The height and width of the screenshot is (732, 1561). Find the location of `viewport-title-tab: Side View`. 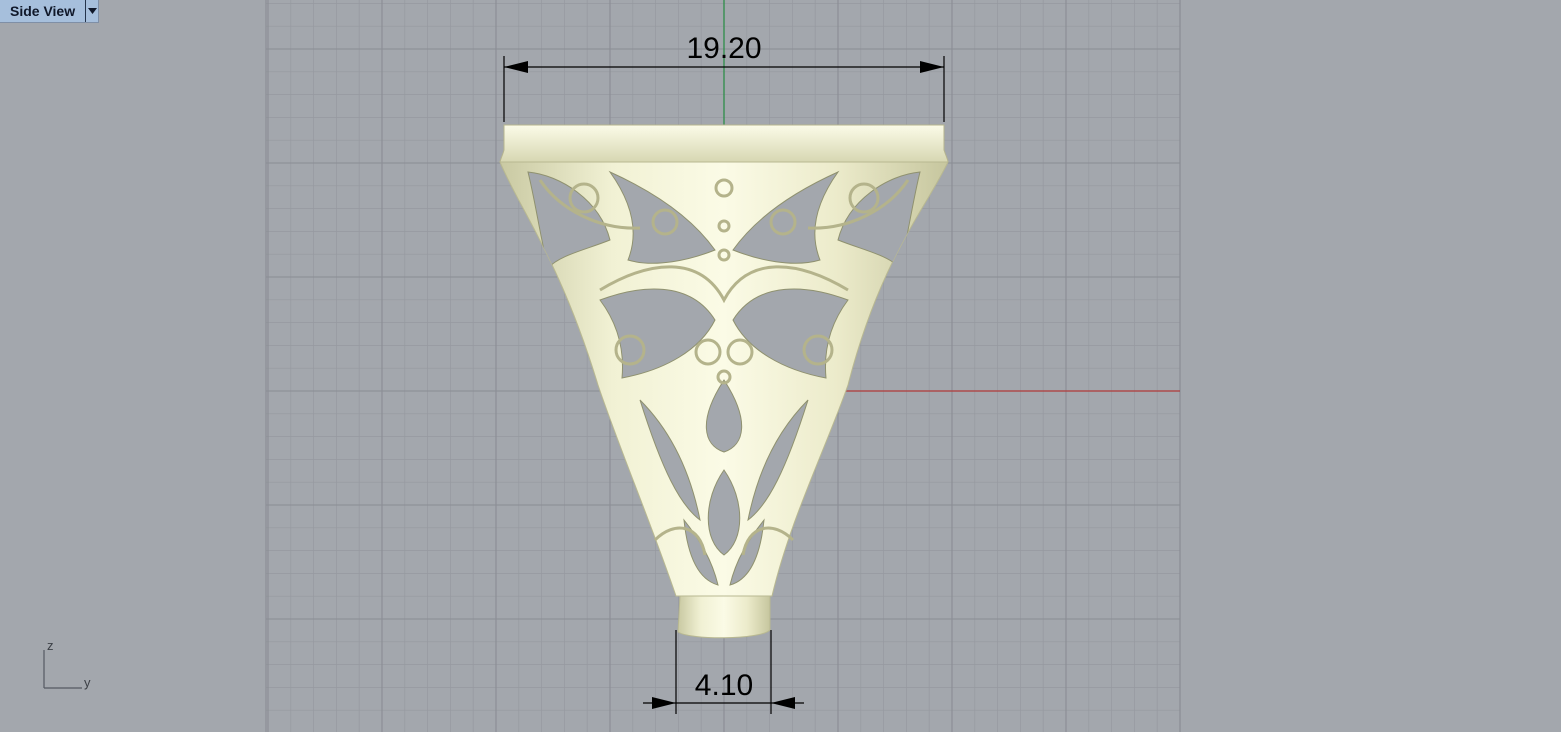

viewport-title-tab: Side View is located at coordinates (50, 11).